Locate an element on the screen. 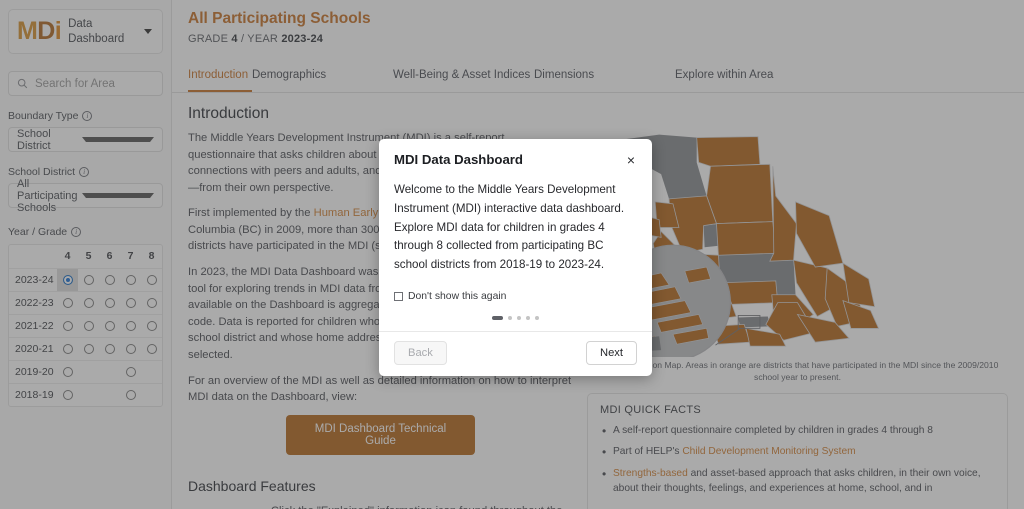 This screenshot has height=509, width=1024. modal-header: MDI Data Dashboard × is located at coordinates (515, 160).